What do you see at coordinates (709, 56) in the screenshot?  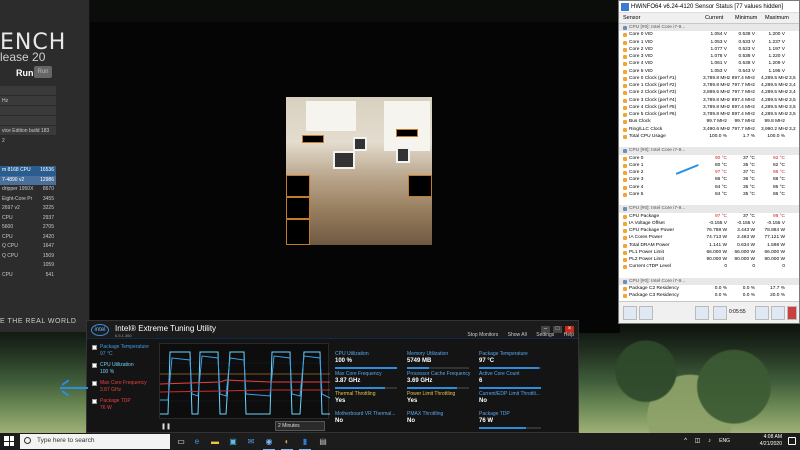 I see `sensor-row: Core 3 VID 1.078 V 0.538 V 1.220 V` at bounding box center [709, 56].